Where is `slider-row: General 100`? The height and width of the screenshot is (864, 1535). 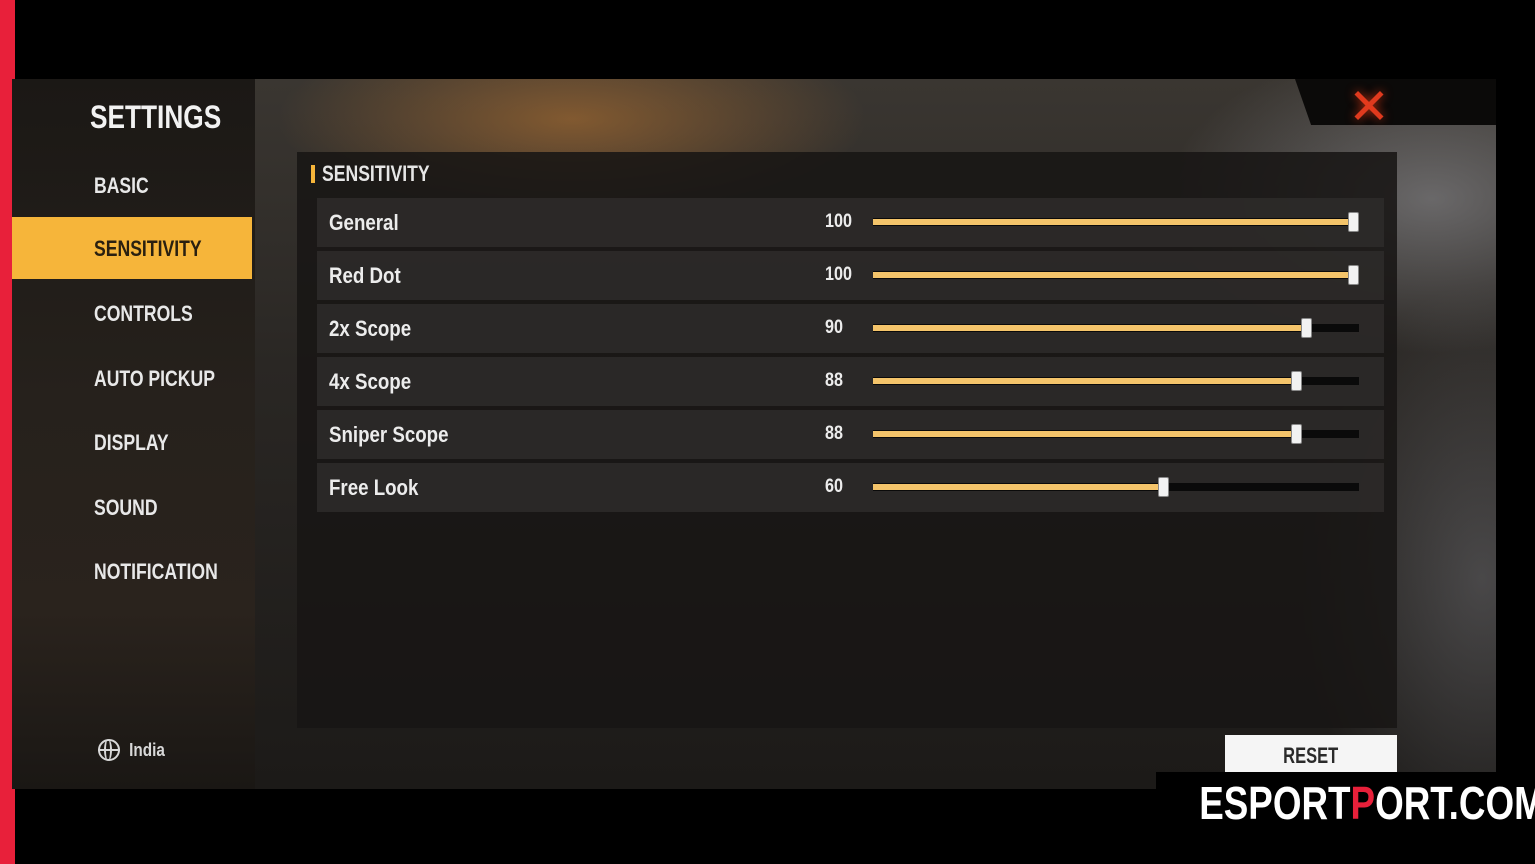 slider-row: General 100 is located at coordinates (850, 222).